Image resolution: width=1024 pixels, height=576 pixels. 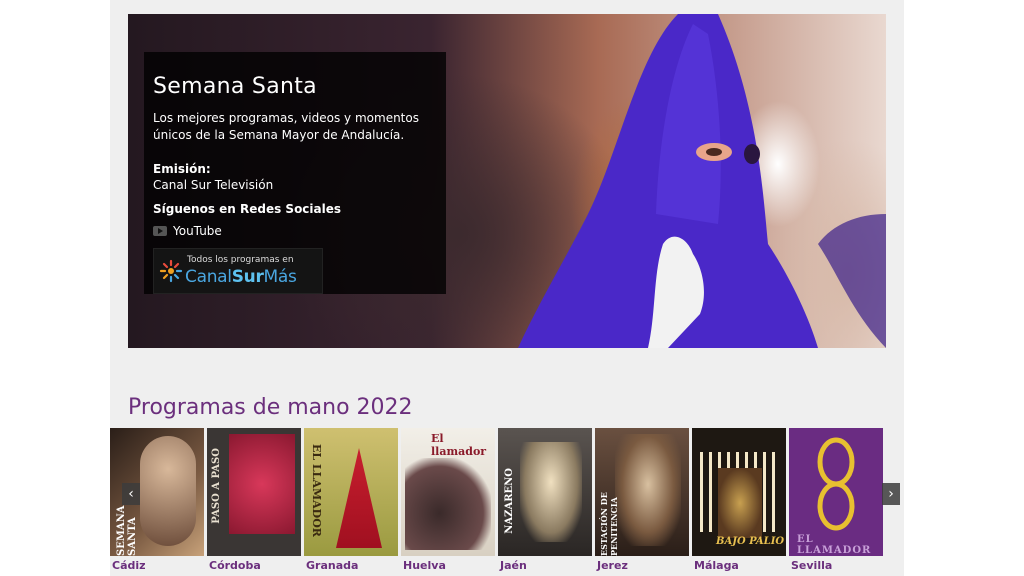 I want to click on canalsur-logo-icon, so click(x=171, y=271).